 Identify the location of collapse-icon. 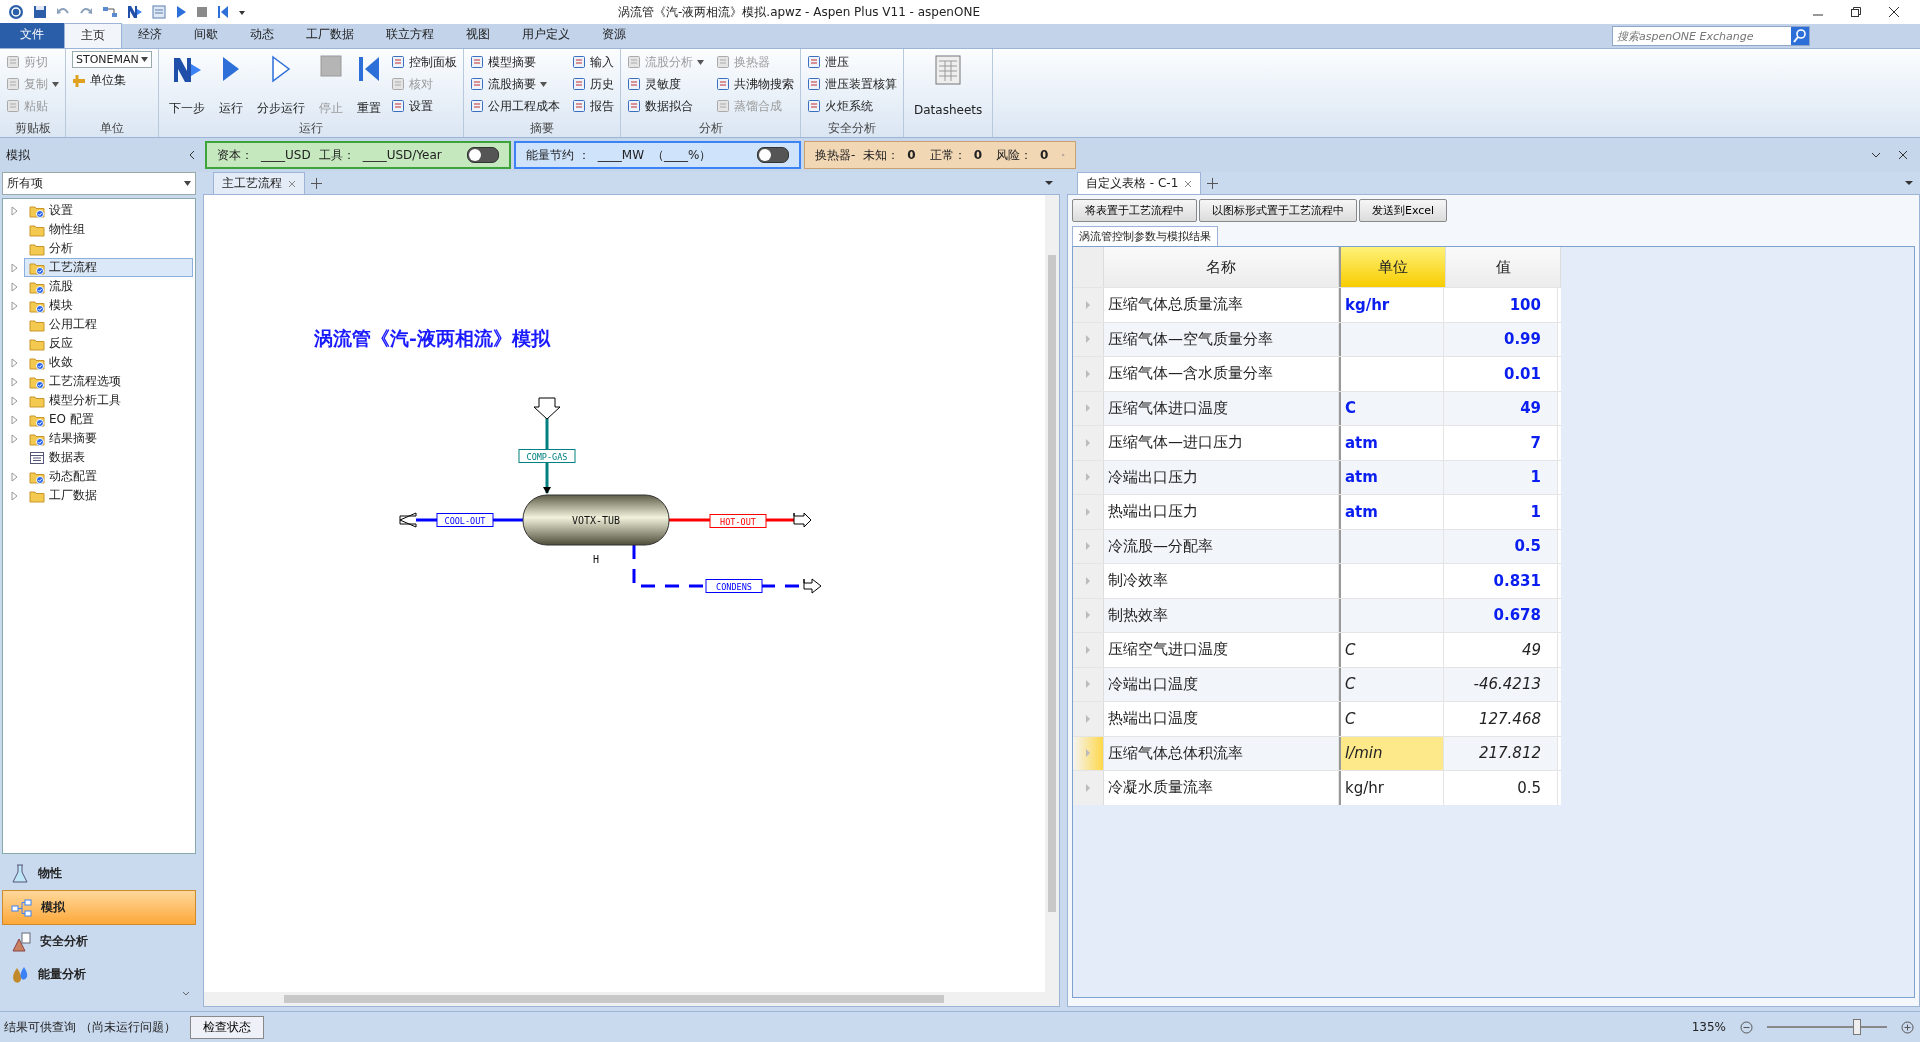
(192, 155).